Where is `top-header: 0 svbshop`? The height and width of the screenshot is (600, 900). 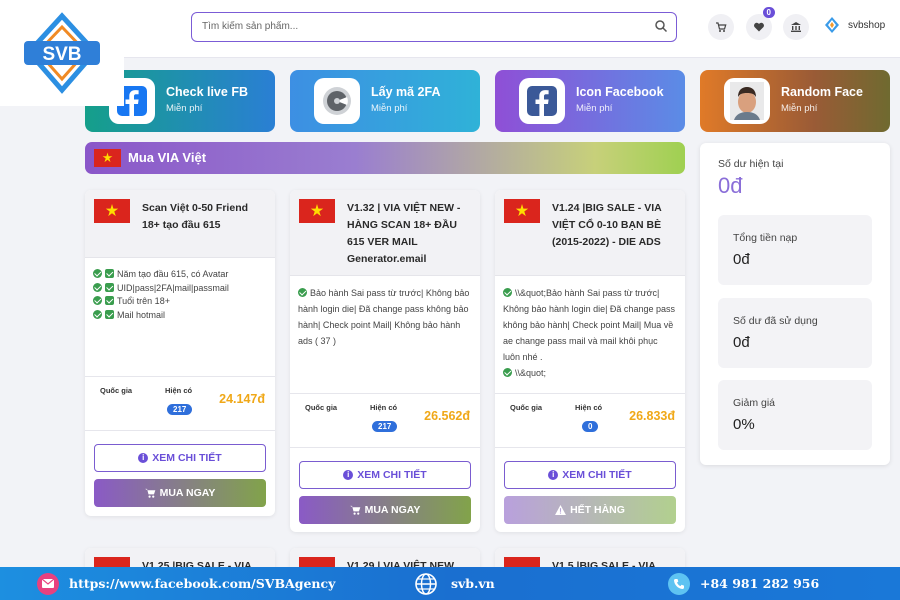
top-header: 0 svbshop is located at coordinates (450, 29).